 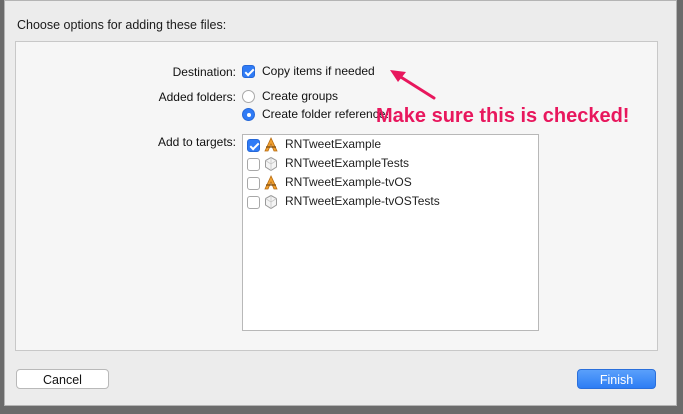 I want to click on added-folders-label: Added folders:, so click(x=197, y=97).